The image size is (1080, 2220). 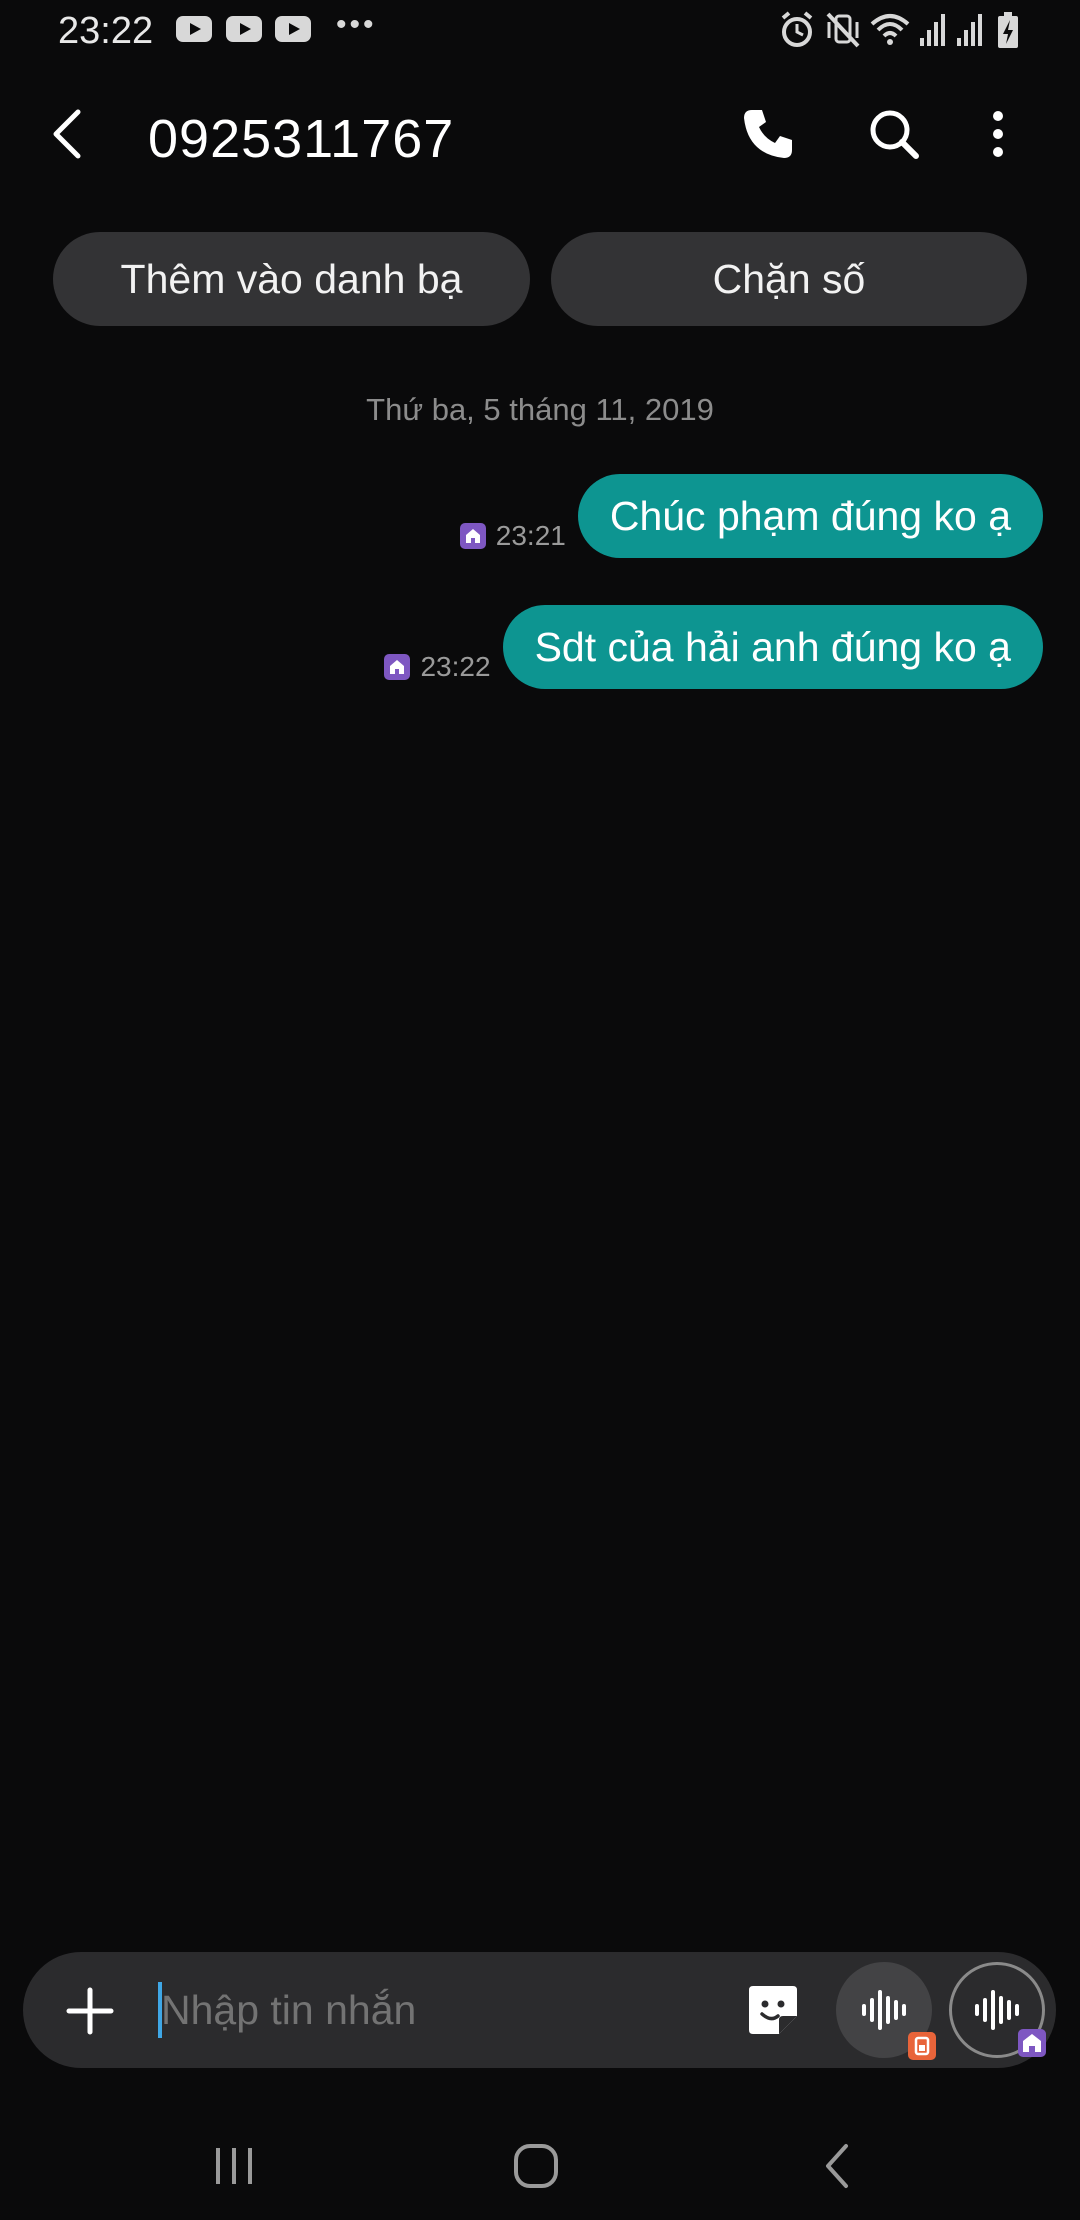 I want to click on voice-record-button-sim1, so click(x=886, y=2011).